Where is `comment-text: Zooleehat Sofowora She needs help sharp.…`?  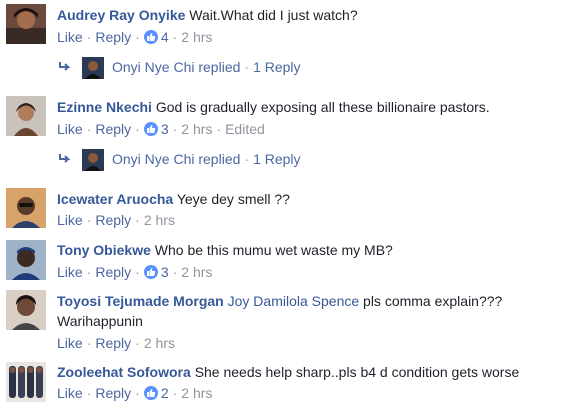 comment-text: Zooleehat Sofowora She needs help sharp.… is located at coordinates (311, 372).